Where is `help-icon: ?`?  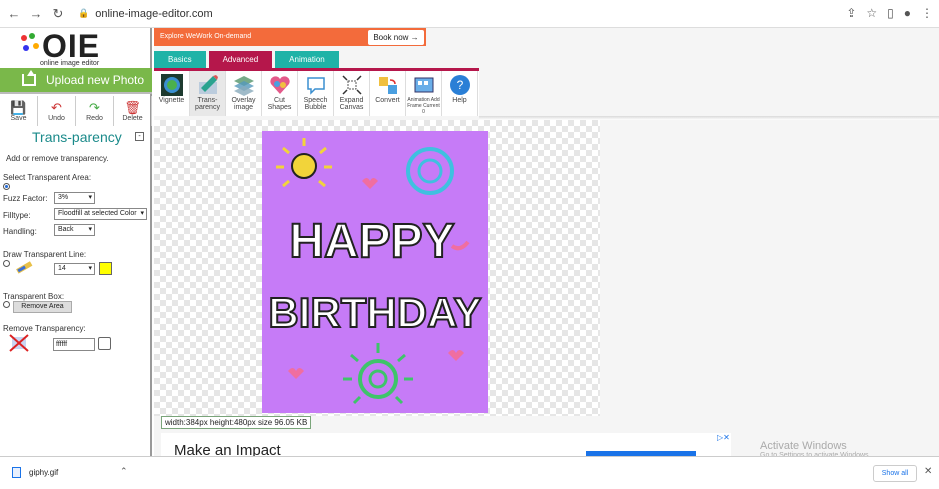
help-icon: ? is located at coordinates (459, 85).